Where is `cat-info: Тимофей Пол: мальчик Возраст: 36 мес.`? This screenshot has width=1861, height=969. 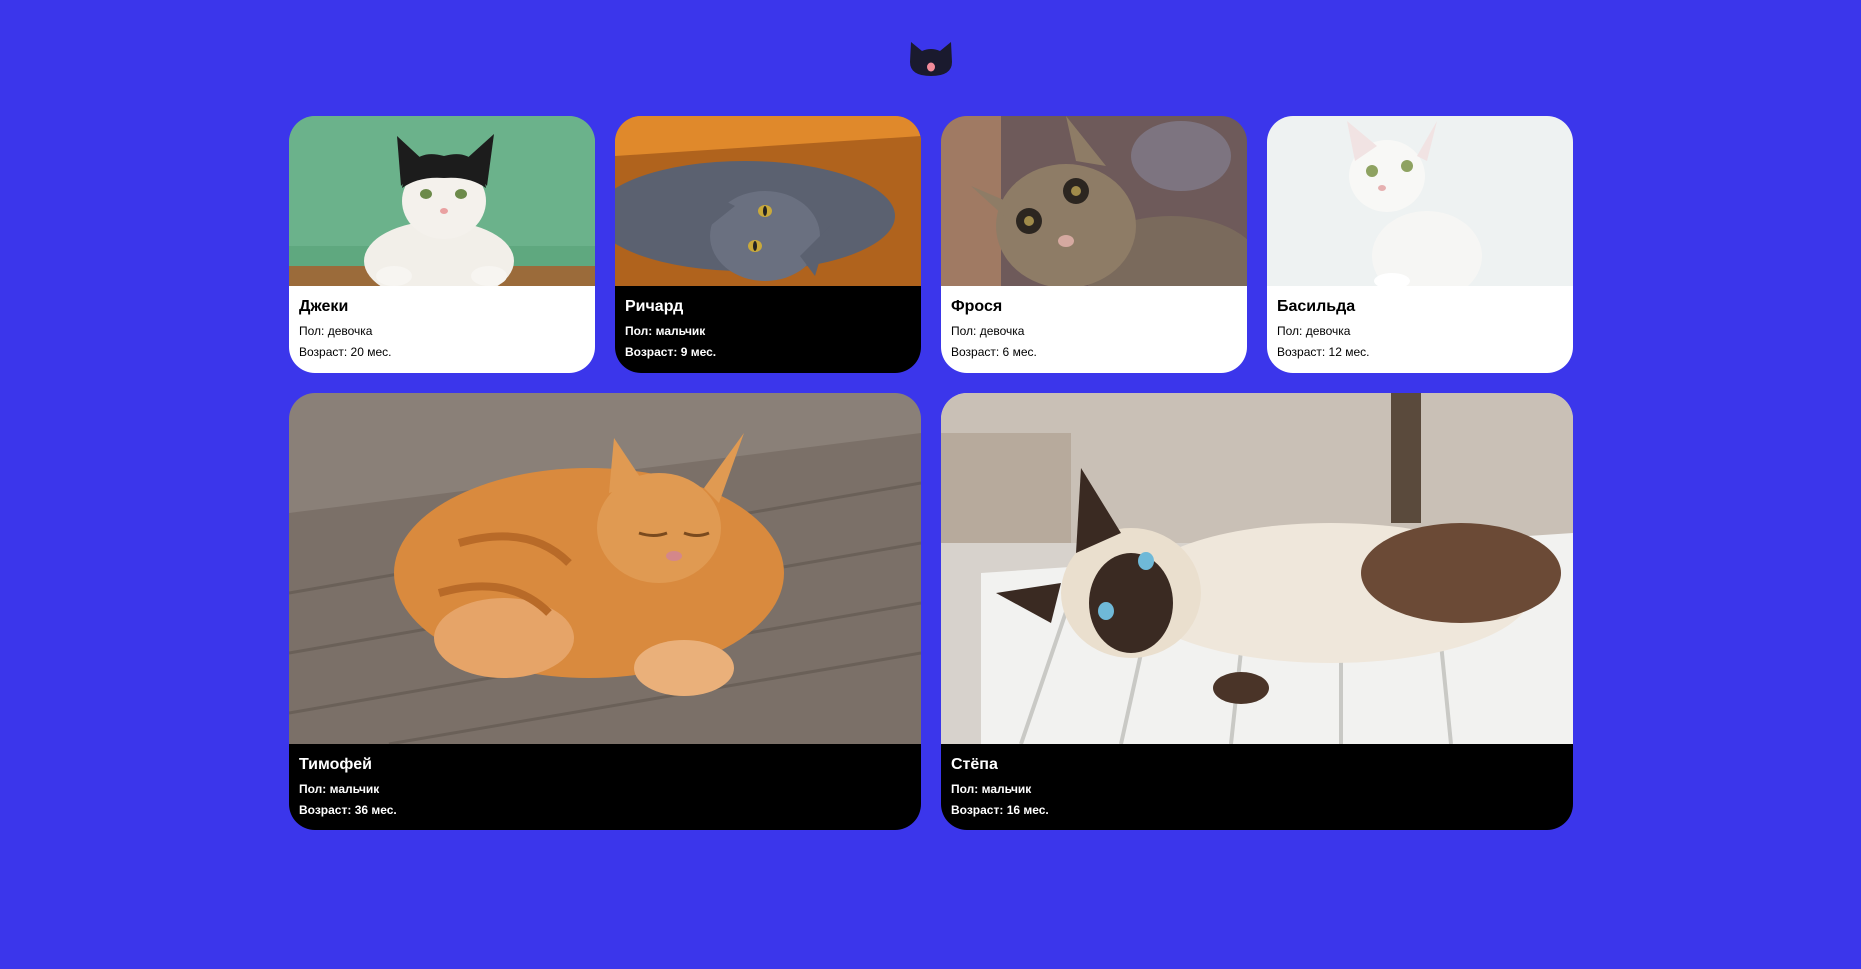
cat-info: Тимофей Пол: мальчик Возраст: 36 мес. is located at coordinates (605, 787).